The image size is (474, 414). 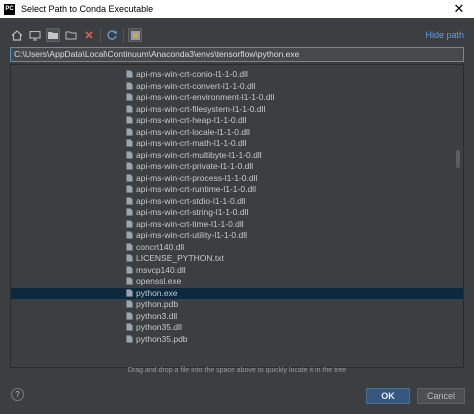 I want to click on pycharm-app-icon: PC, so click(x=9, y=9).